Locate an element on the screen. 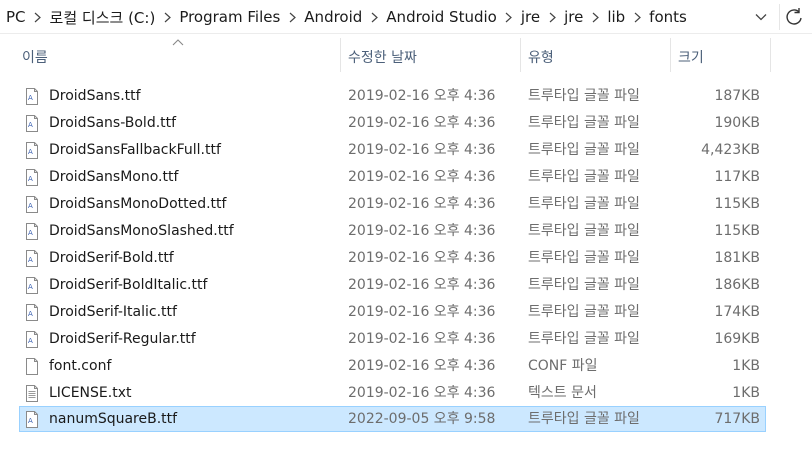 The width and height of the screenshot is (812, 464). file-name: DroidSans.ttf is located at coordinates (95, 96).